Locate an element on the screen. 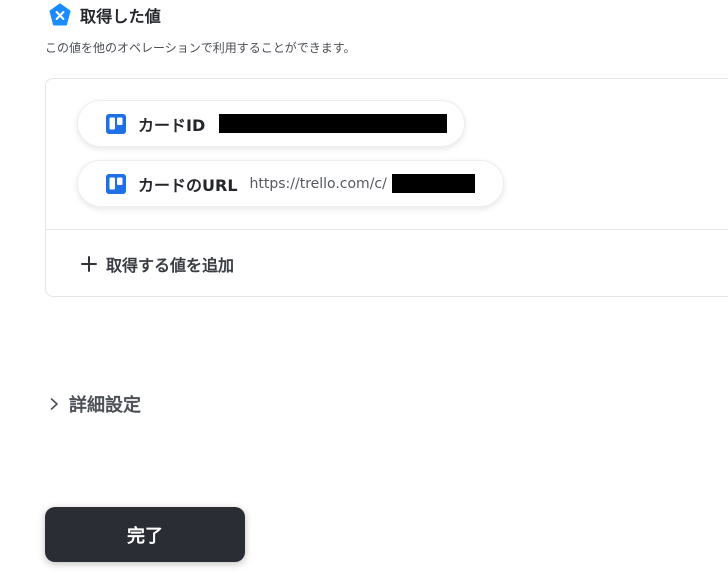 The width and height of the screenshot is (728, 573). section-description: この値を他のオペレーションで利用することができます。 is located at coordinates (200, 48).